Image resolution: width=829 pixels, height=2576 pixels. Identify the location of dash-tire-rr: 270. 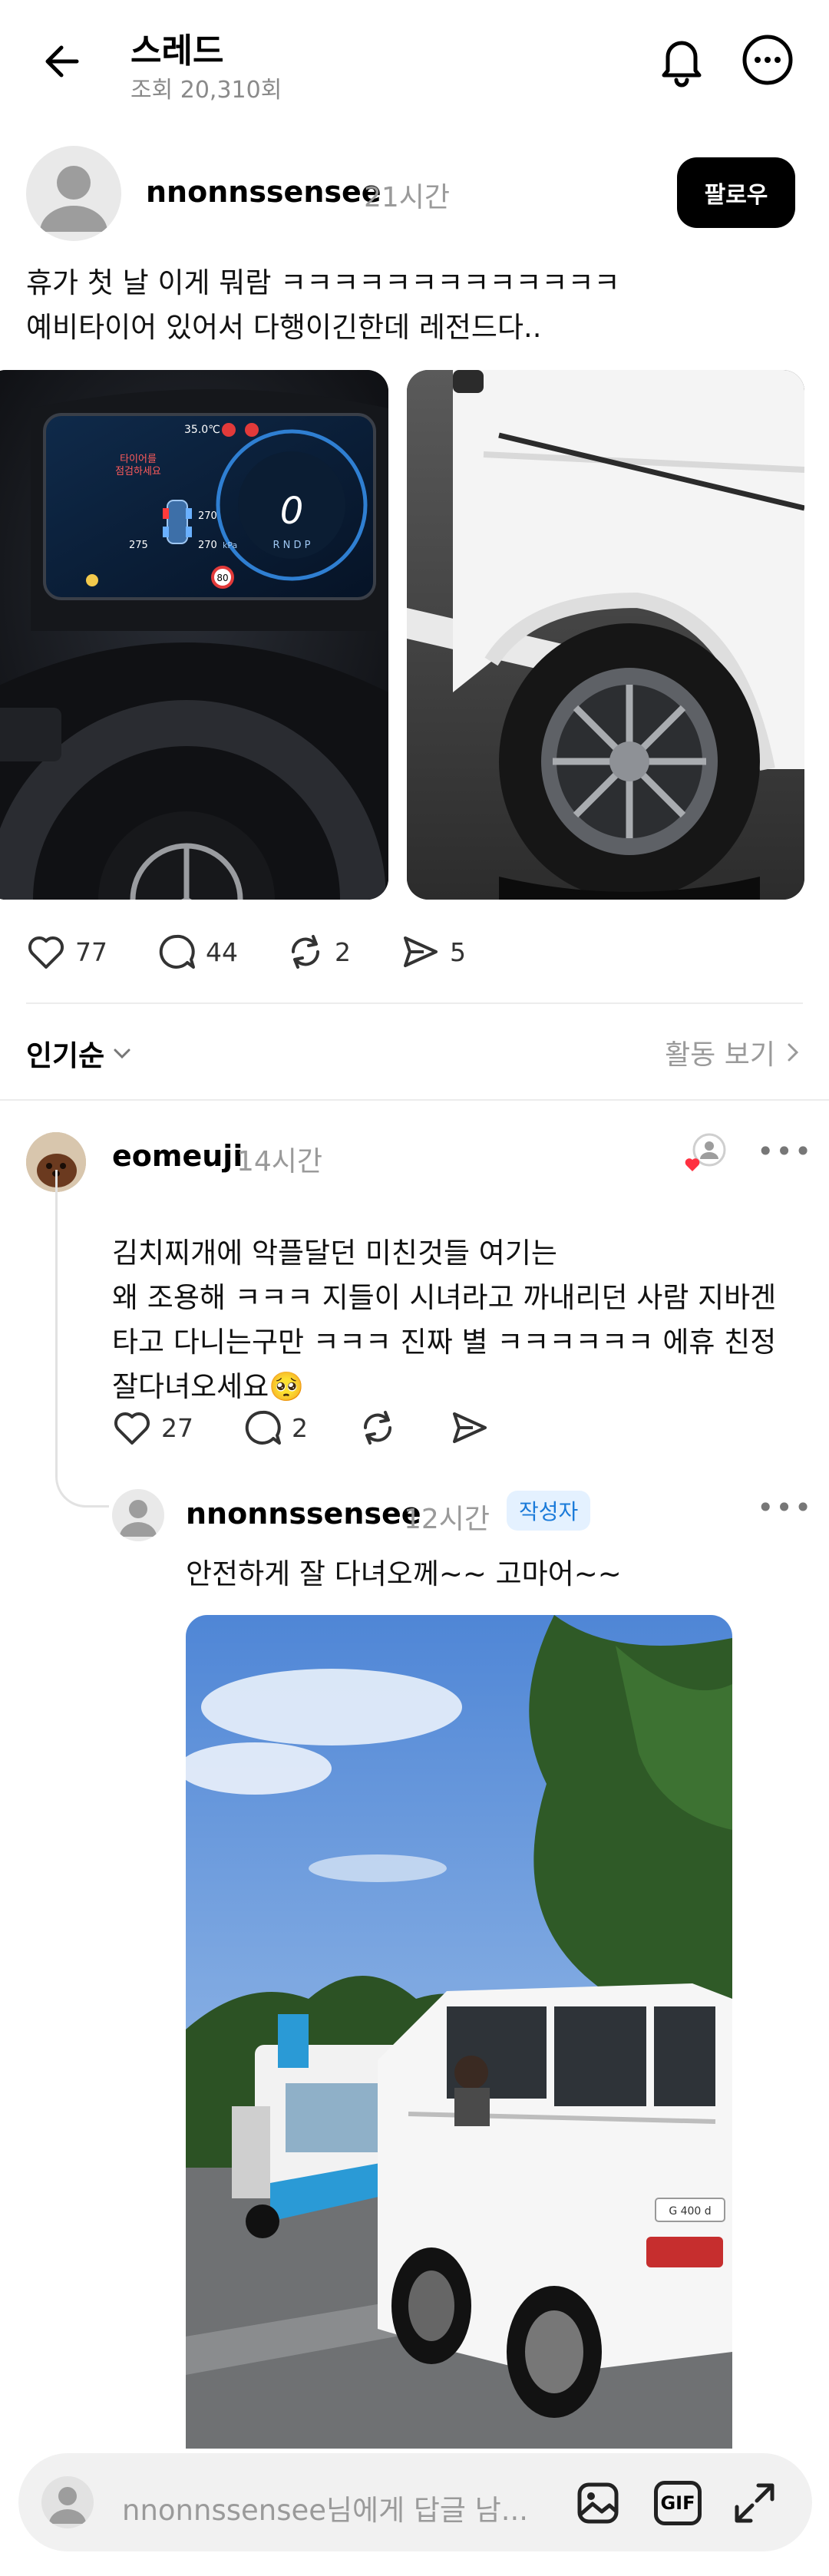
(207, 545).